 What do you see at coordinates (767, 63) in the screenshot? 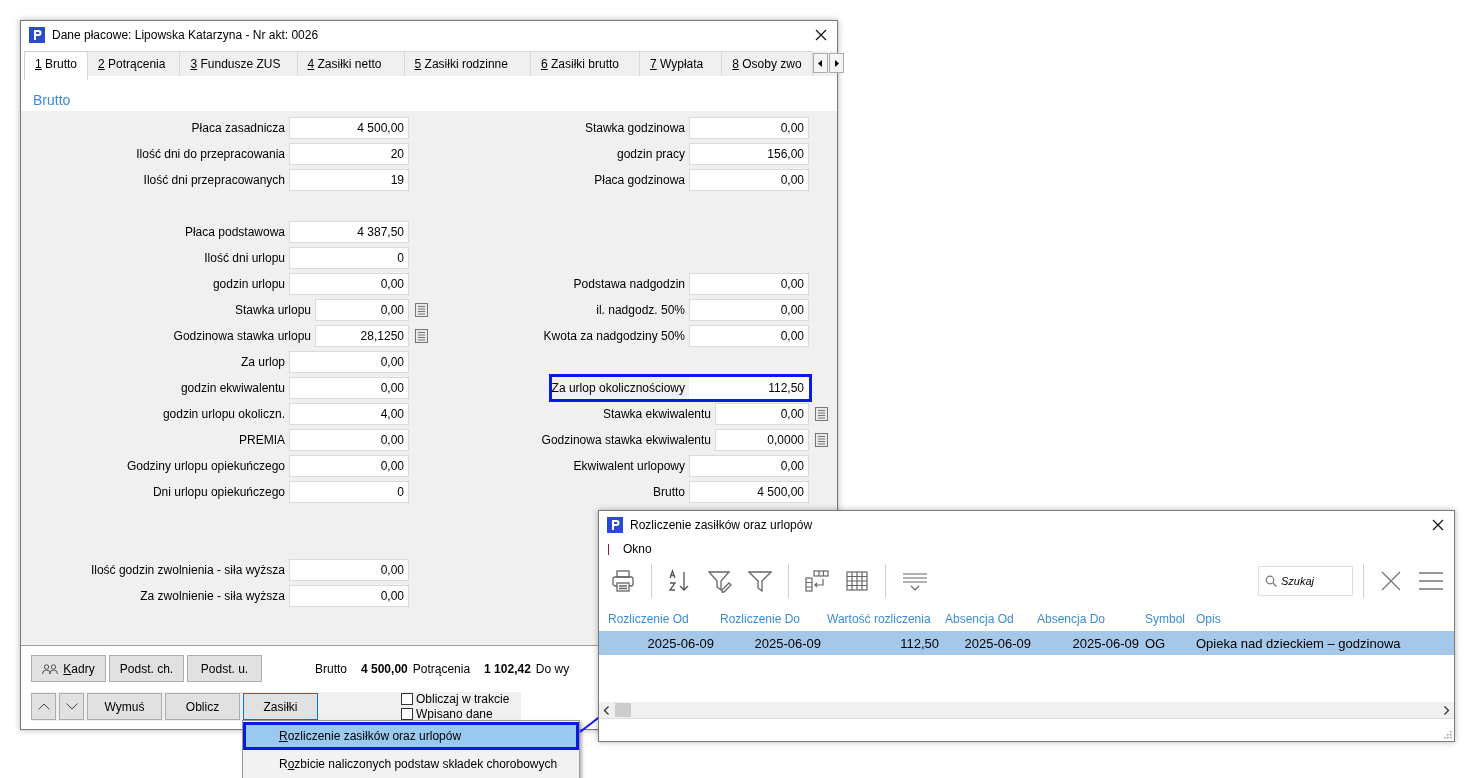
I see `tab: 8 Osoby zwo` at bounding box center [767, 63].